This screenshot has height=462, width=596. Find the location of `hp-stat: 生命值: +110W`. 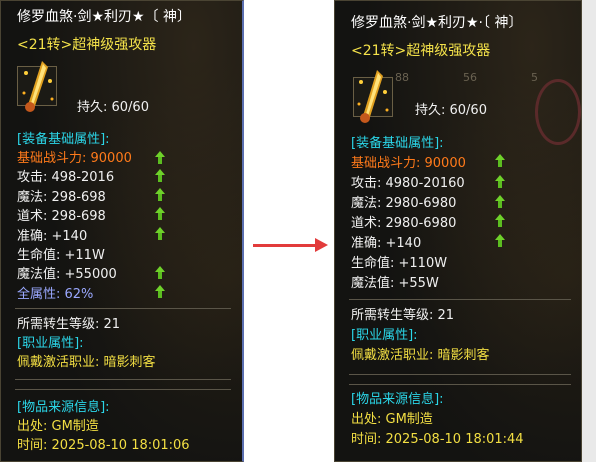

hp-stat: 生命值: +110W is located at coordinates (399, 263).